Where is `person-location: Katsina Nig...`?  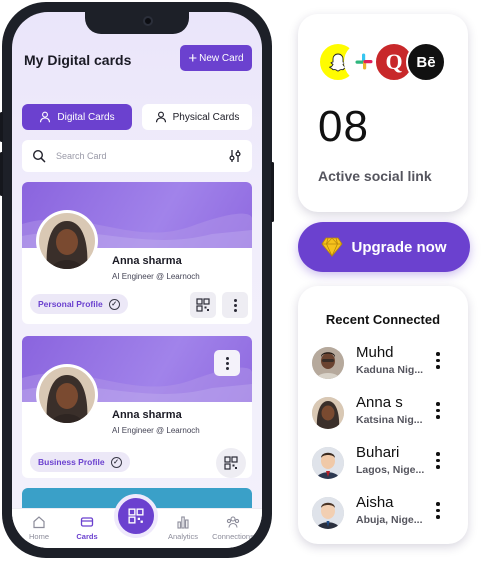 person-location: Katsina Nig... is located at coordinates (389, 420).